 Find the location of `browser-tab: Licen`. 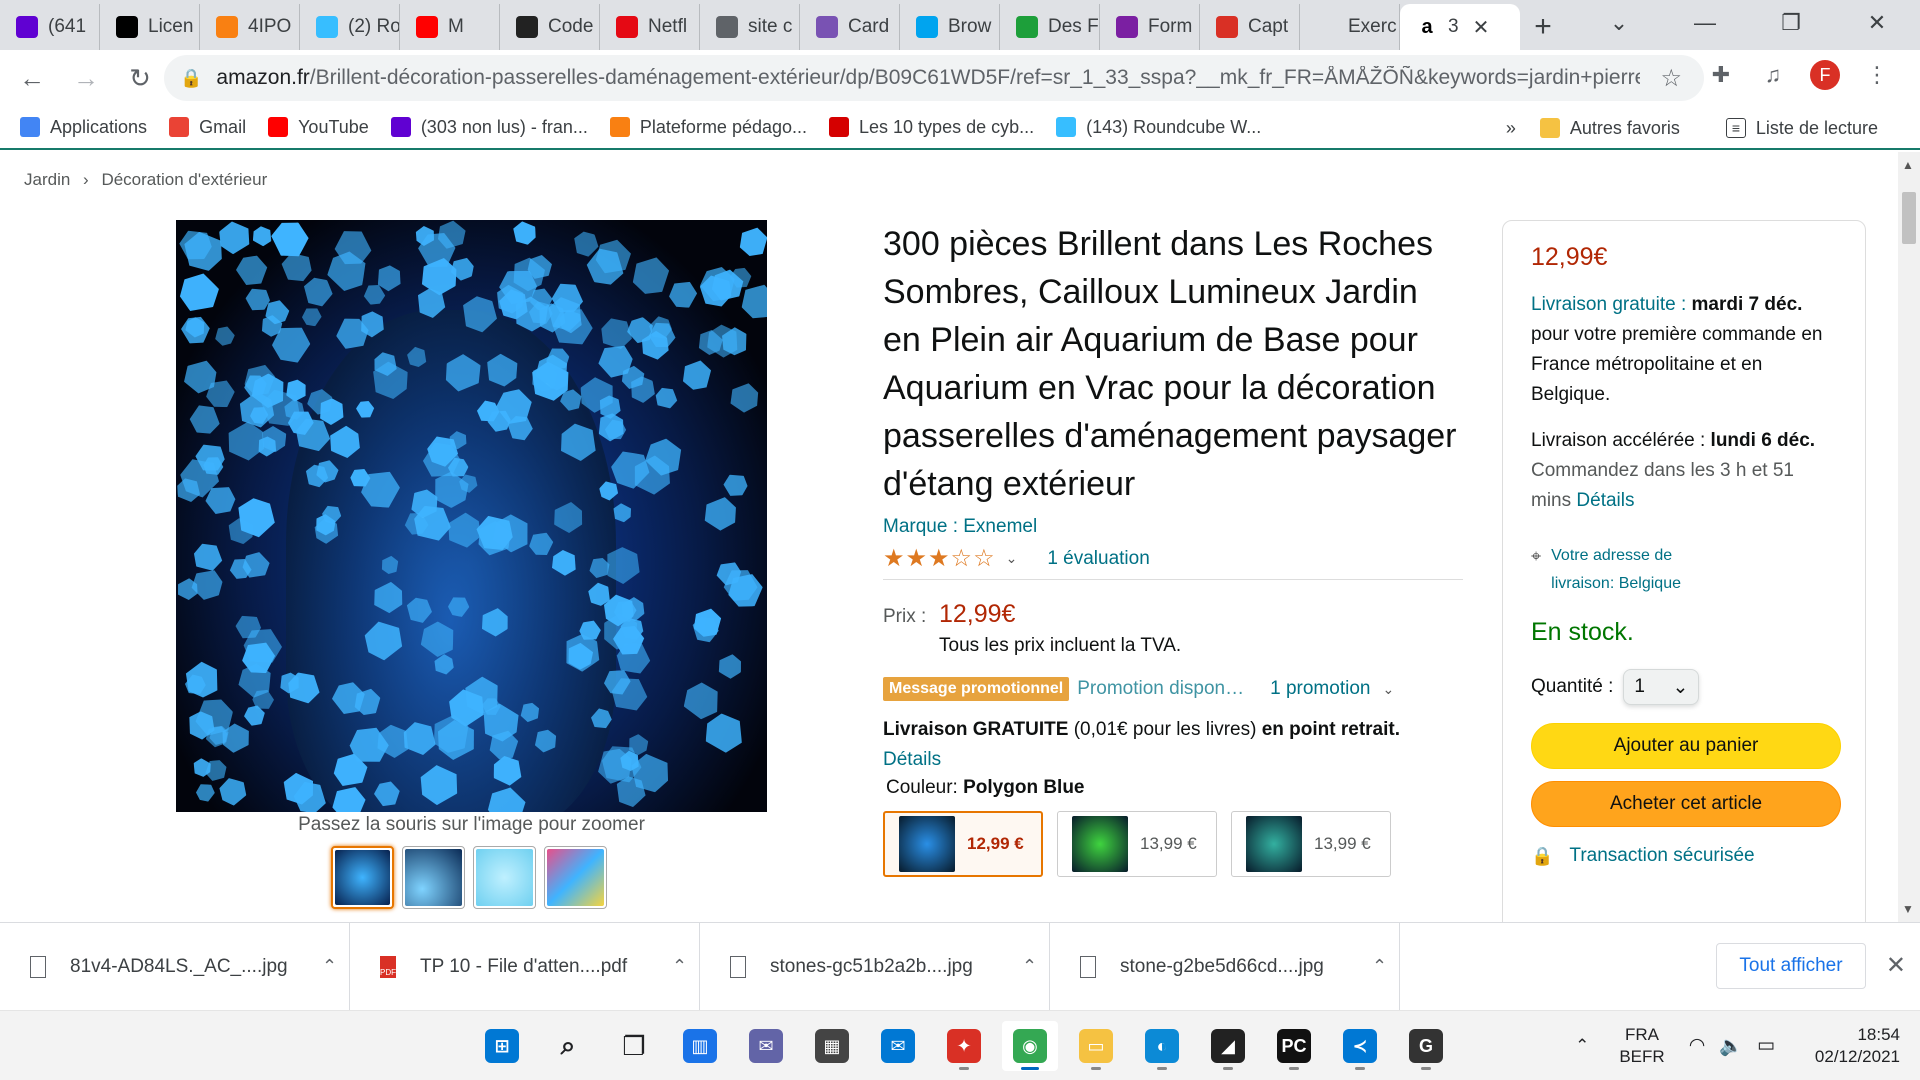

browser-tab: Licen is located at coordinates (150, 27).